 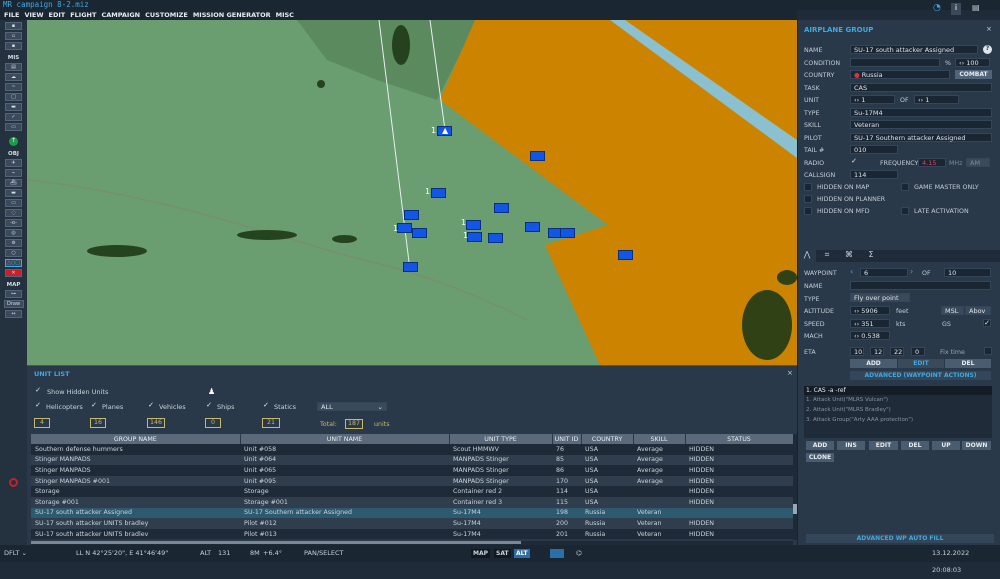 I want to click on column-header: COUNTRY, so click(x=607, y=439).